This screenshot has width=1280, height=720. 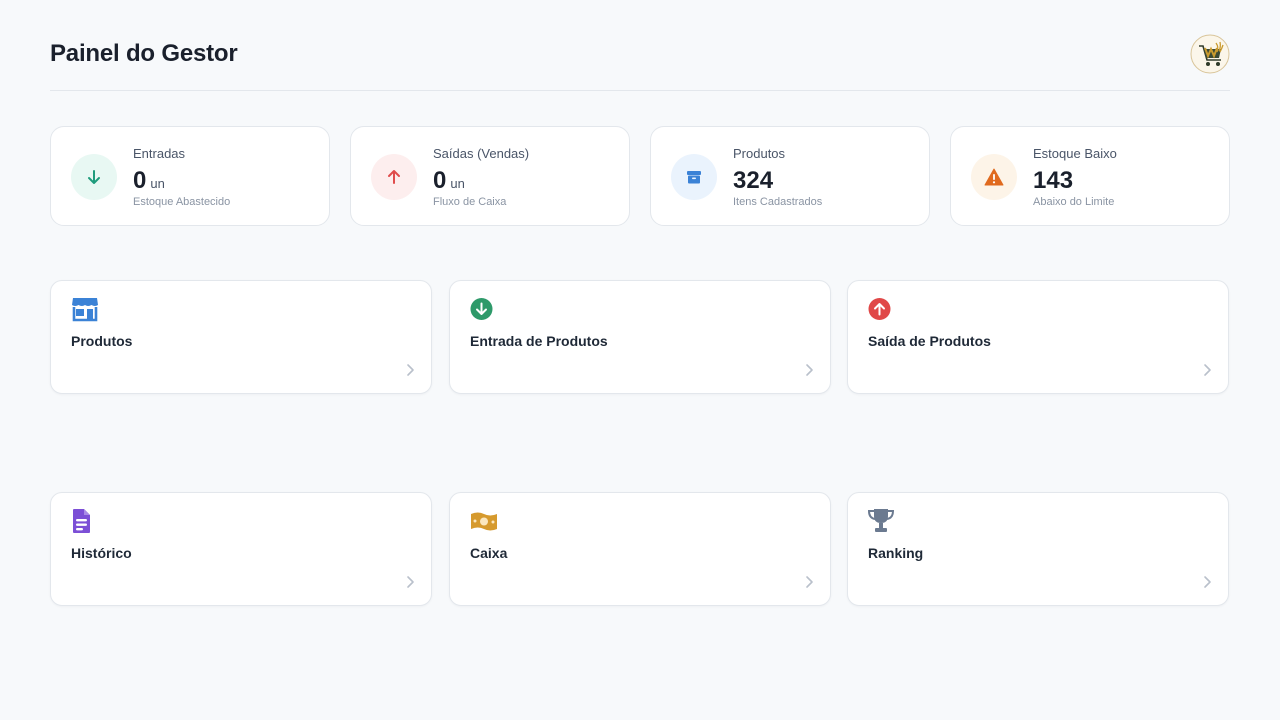 I want to click on menu-card-label: Caixa, so click(x=489, y=553).